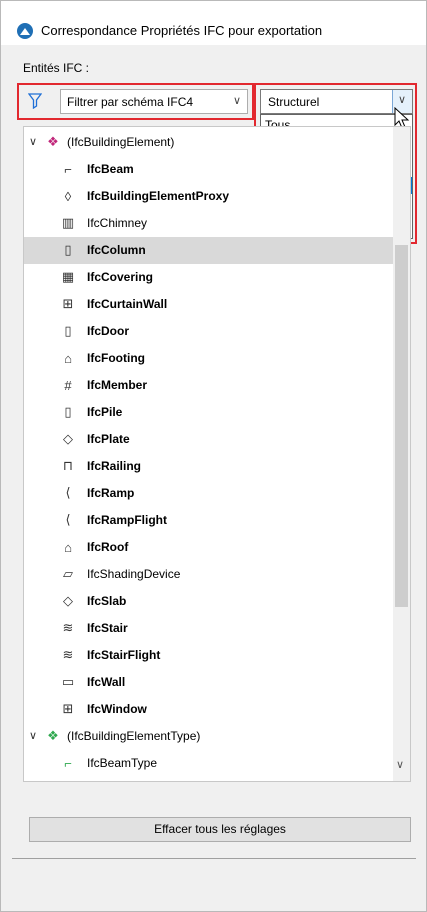 Image resolution: width=427 pixels, height=912 pixels. Describe the element at coordinates (105, 412) in the screenshot. I see `tree-row-label: IfcPile` at that location.